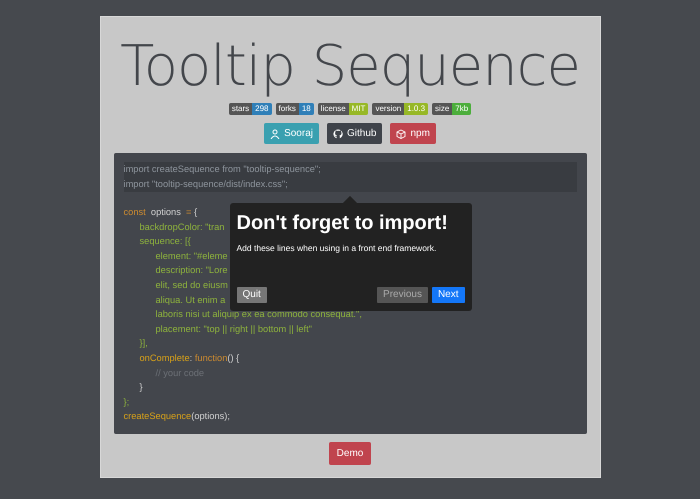 The width and height of the screenshot is (700, 499). I want to click on code-line: import createSequence from "tooltip-sequence";, so click(222, 169).